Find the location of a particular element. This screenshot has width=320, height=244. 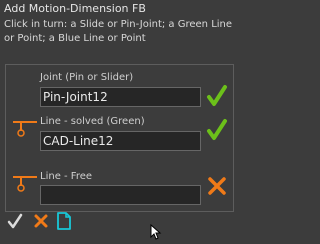

cancel-button is located at coordinates (41, 223).